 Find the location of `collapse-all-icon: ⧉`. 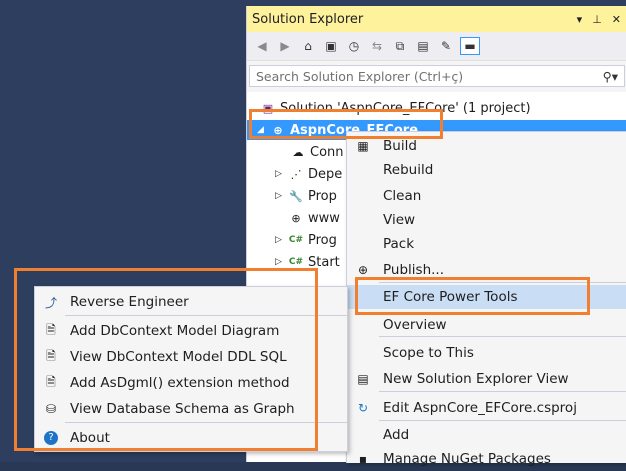

collapse-all-icon: ⧉ is located at coordinates (400, 46).